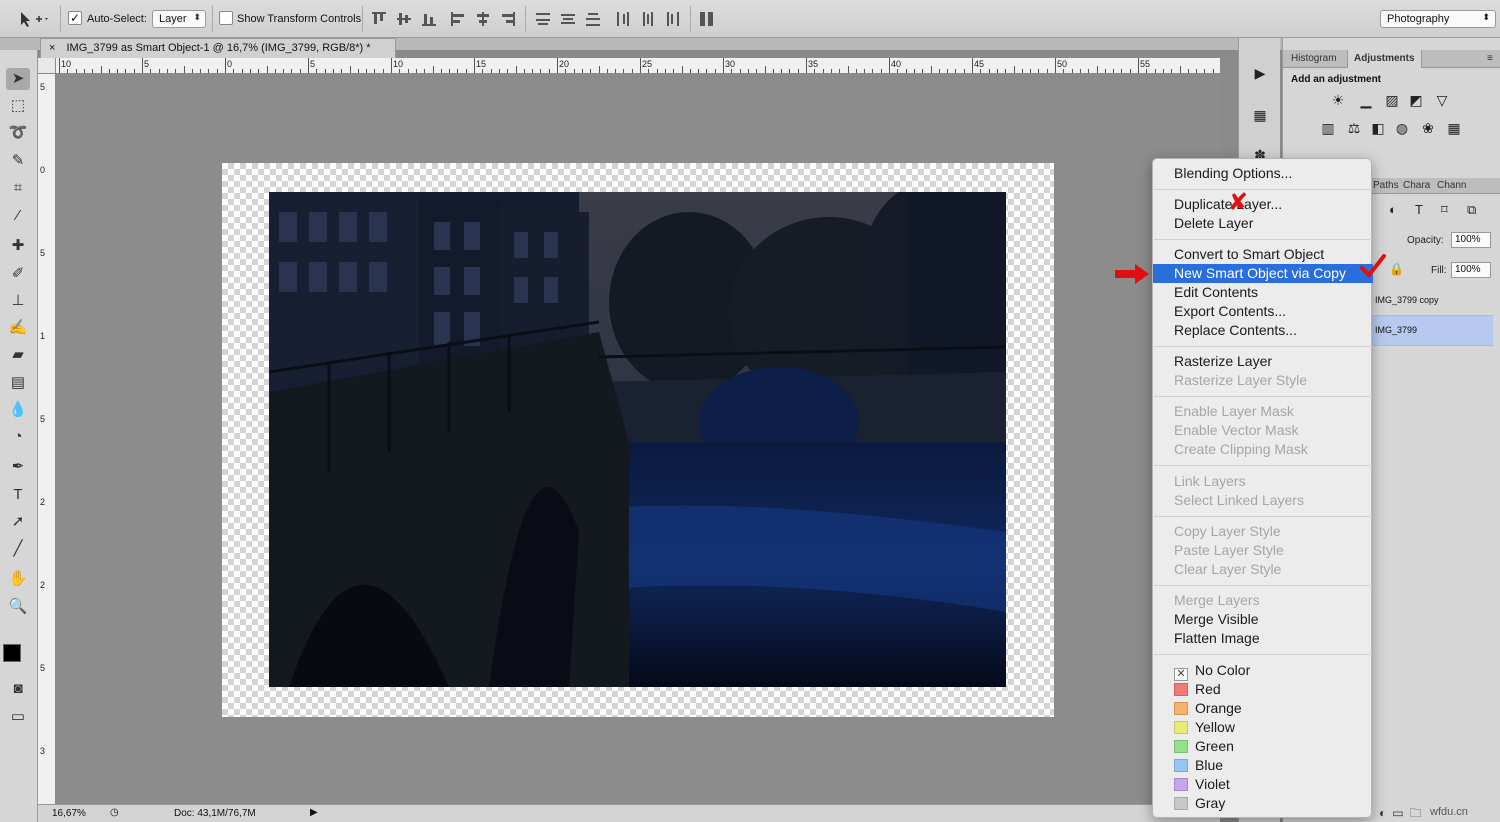  Describe the element at coordinates (18, 522) in the screenshot. I see `path-selection-tool-icon: ➚` at that location.